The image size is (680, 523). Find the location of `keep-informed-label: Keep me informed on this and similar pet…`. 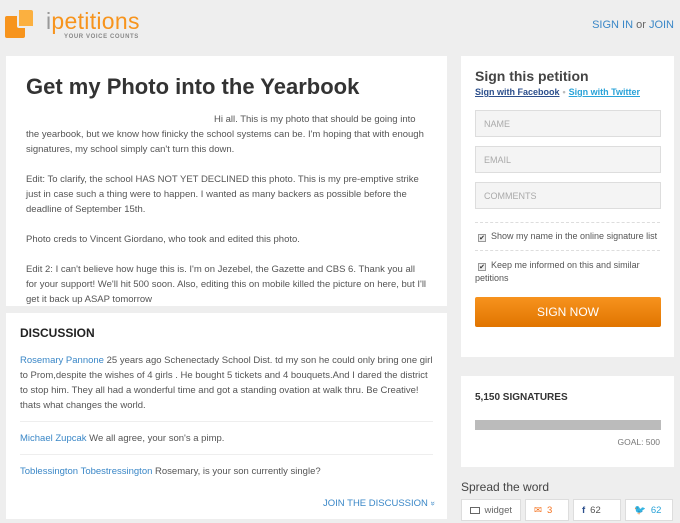

keep-informed-label: Keep me informed on this and similar pet… is located at coordinates (557, 271).